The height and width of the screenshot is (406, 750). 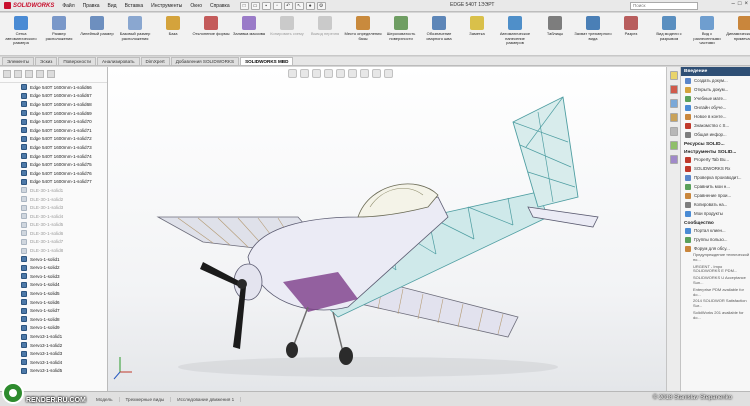 I want to click on minimize-icon: –, so click(x=733, y=4).